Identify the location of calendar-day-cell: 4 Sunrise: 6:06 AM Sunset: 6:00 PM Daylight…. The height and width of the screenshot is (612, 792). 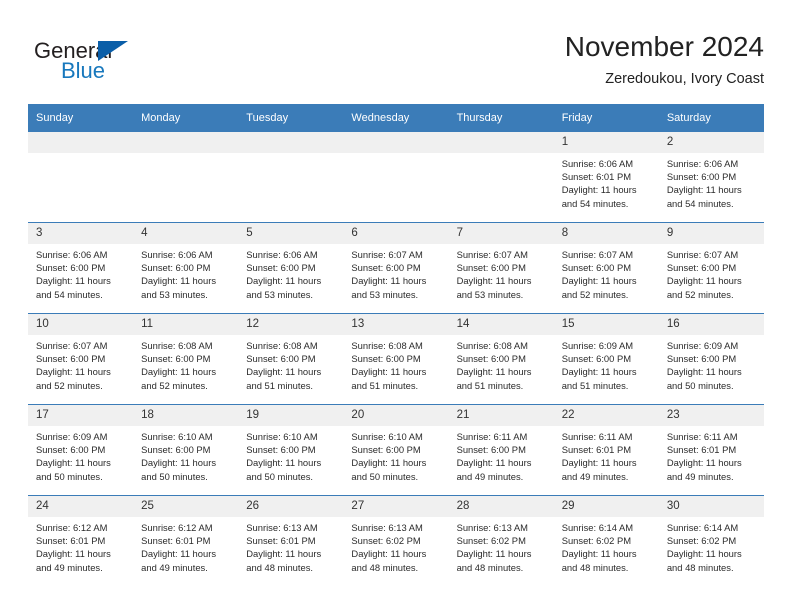
(186, 268).